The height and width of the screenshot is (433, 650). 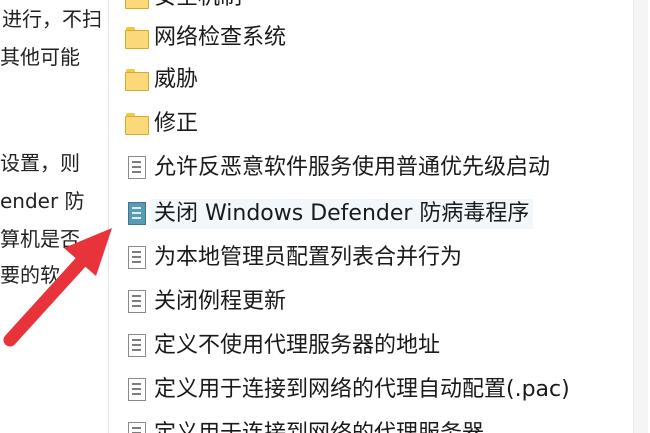 What do you see at coordinates (220, 301) in the screenshot?
I see `list-item-label: 关闭例程更新` at bounding box center [220, 301].